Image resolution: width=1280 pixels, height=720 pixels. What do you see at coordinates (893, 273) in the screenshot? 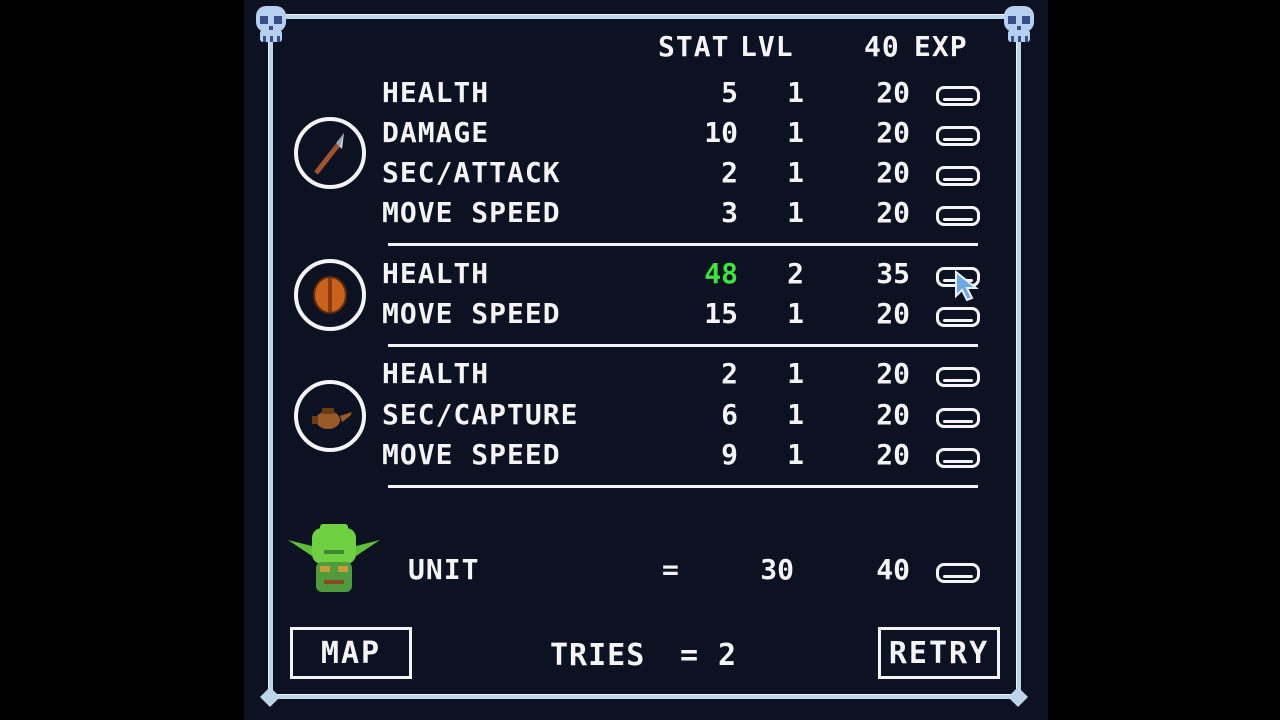
I see `stat-exp-cost: 35` at bounding box center [893, 273].